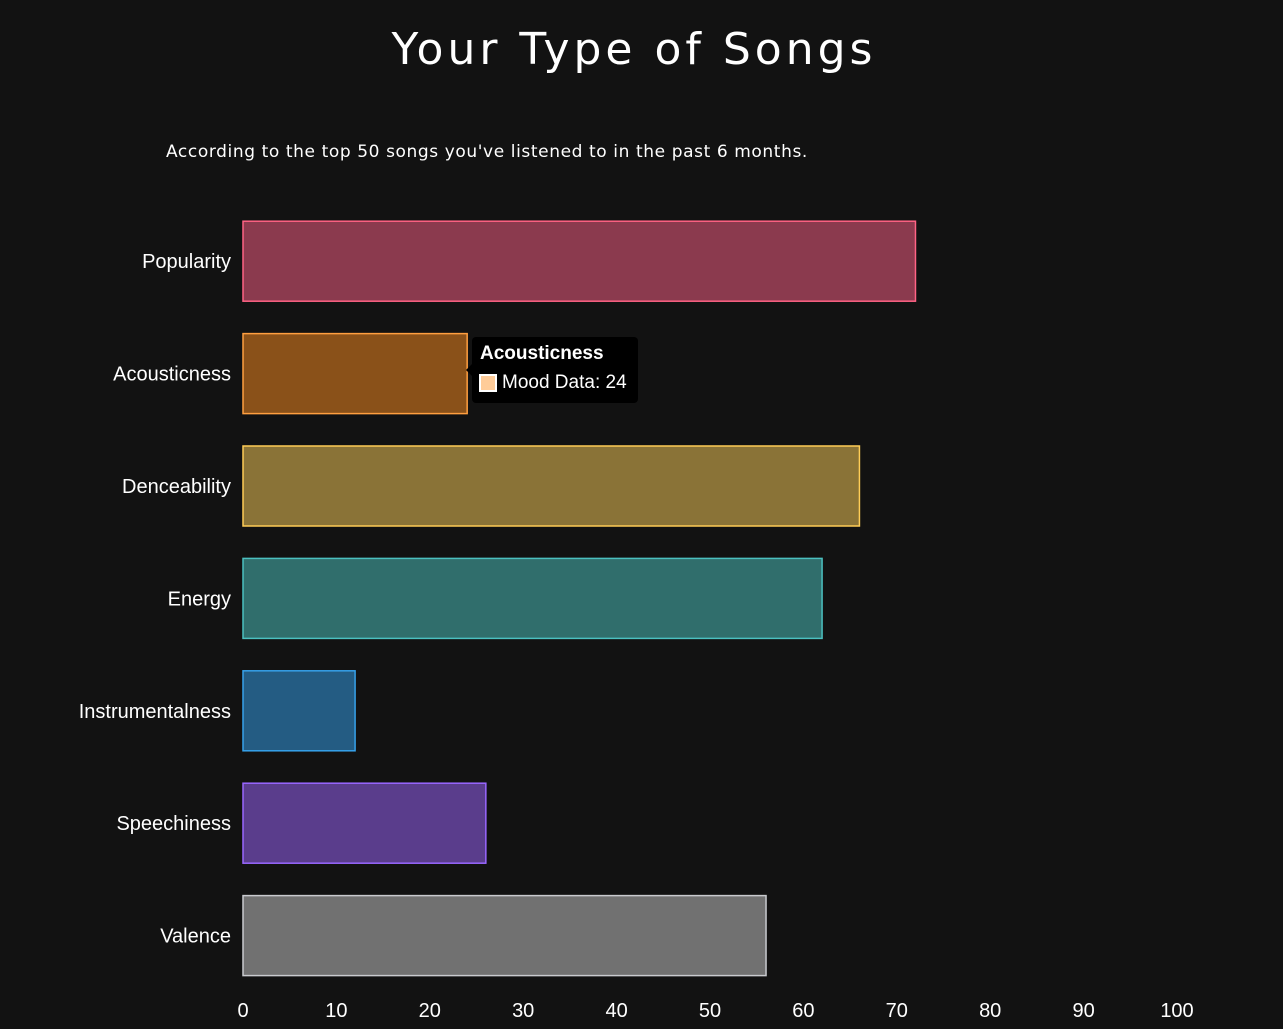 The height and width of the screenshot is (1029, 1283). I want to click on x-tick-label: 80, so click(990, 1011).